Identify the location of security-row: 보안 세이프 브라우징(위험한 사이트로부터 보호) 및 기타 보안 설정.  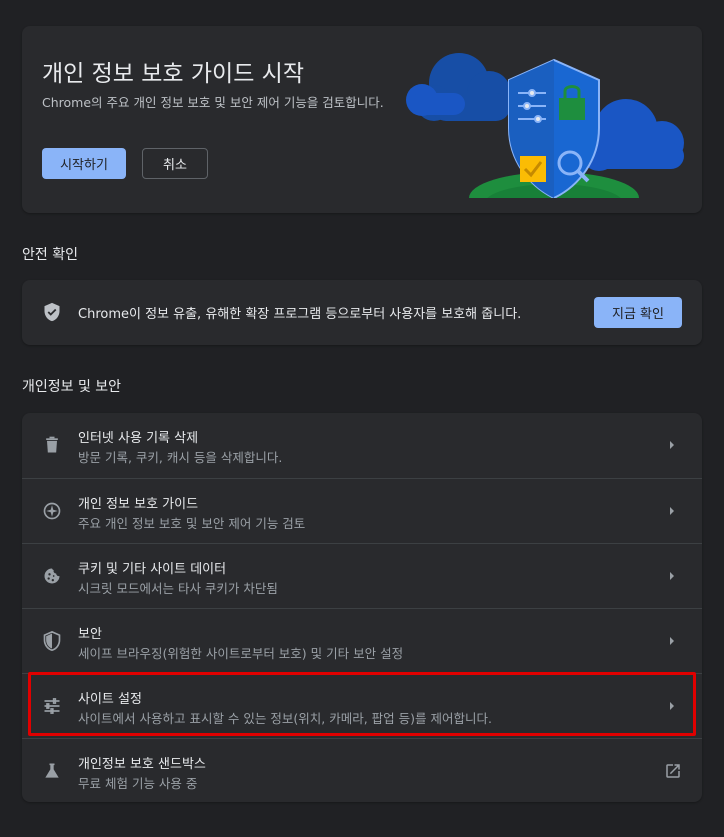
(362, 640).